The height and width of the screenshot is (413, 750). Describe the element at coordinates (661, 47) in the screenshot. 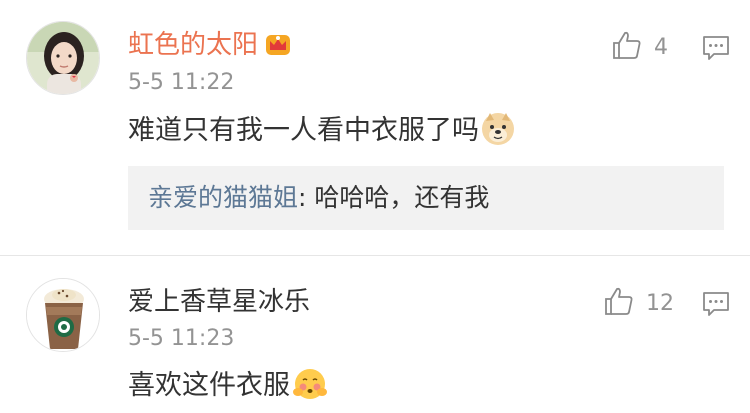

I see `like-count: 4` at that location.